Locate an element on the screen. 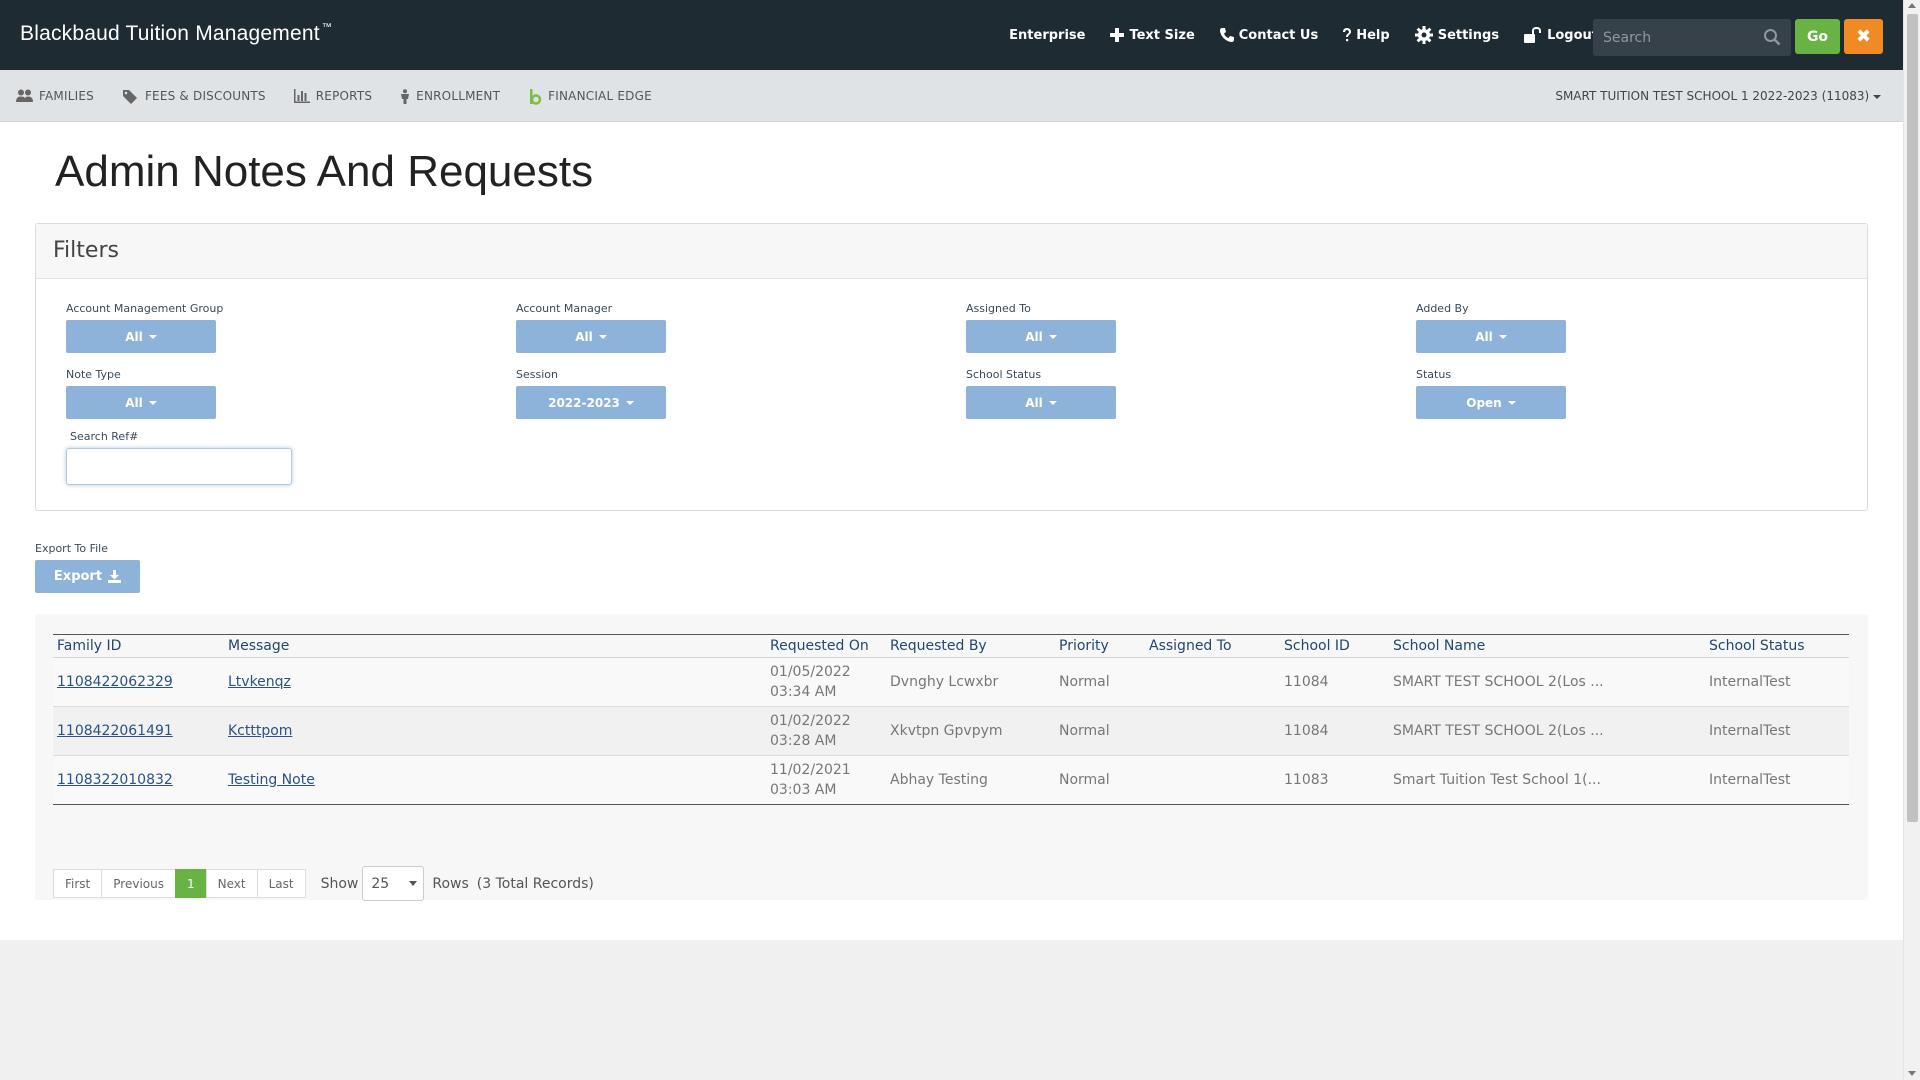  filter-label: Account Management Group is located at coordinates (145, 308).